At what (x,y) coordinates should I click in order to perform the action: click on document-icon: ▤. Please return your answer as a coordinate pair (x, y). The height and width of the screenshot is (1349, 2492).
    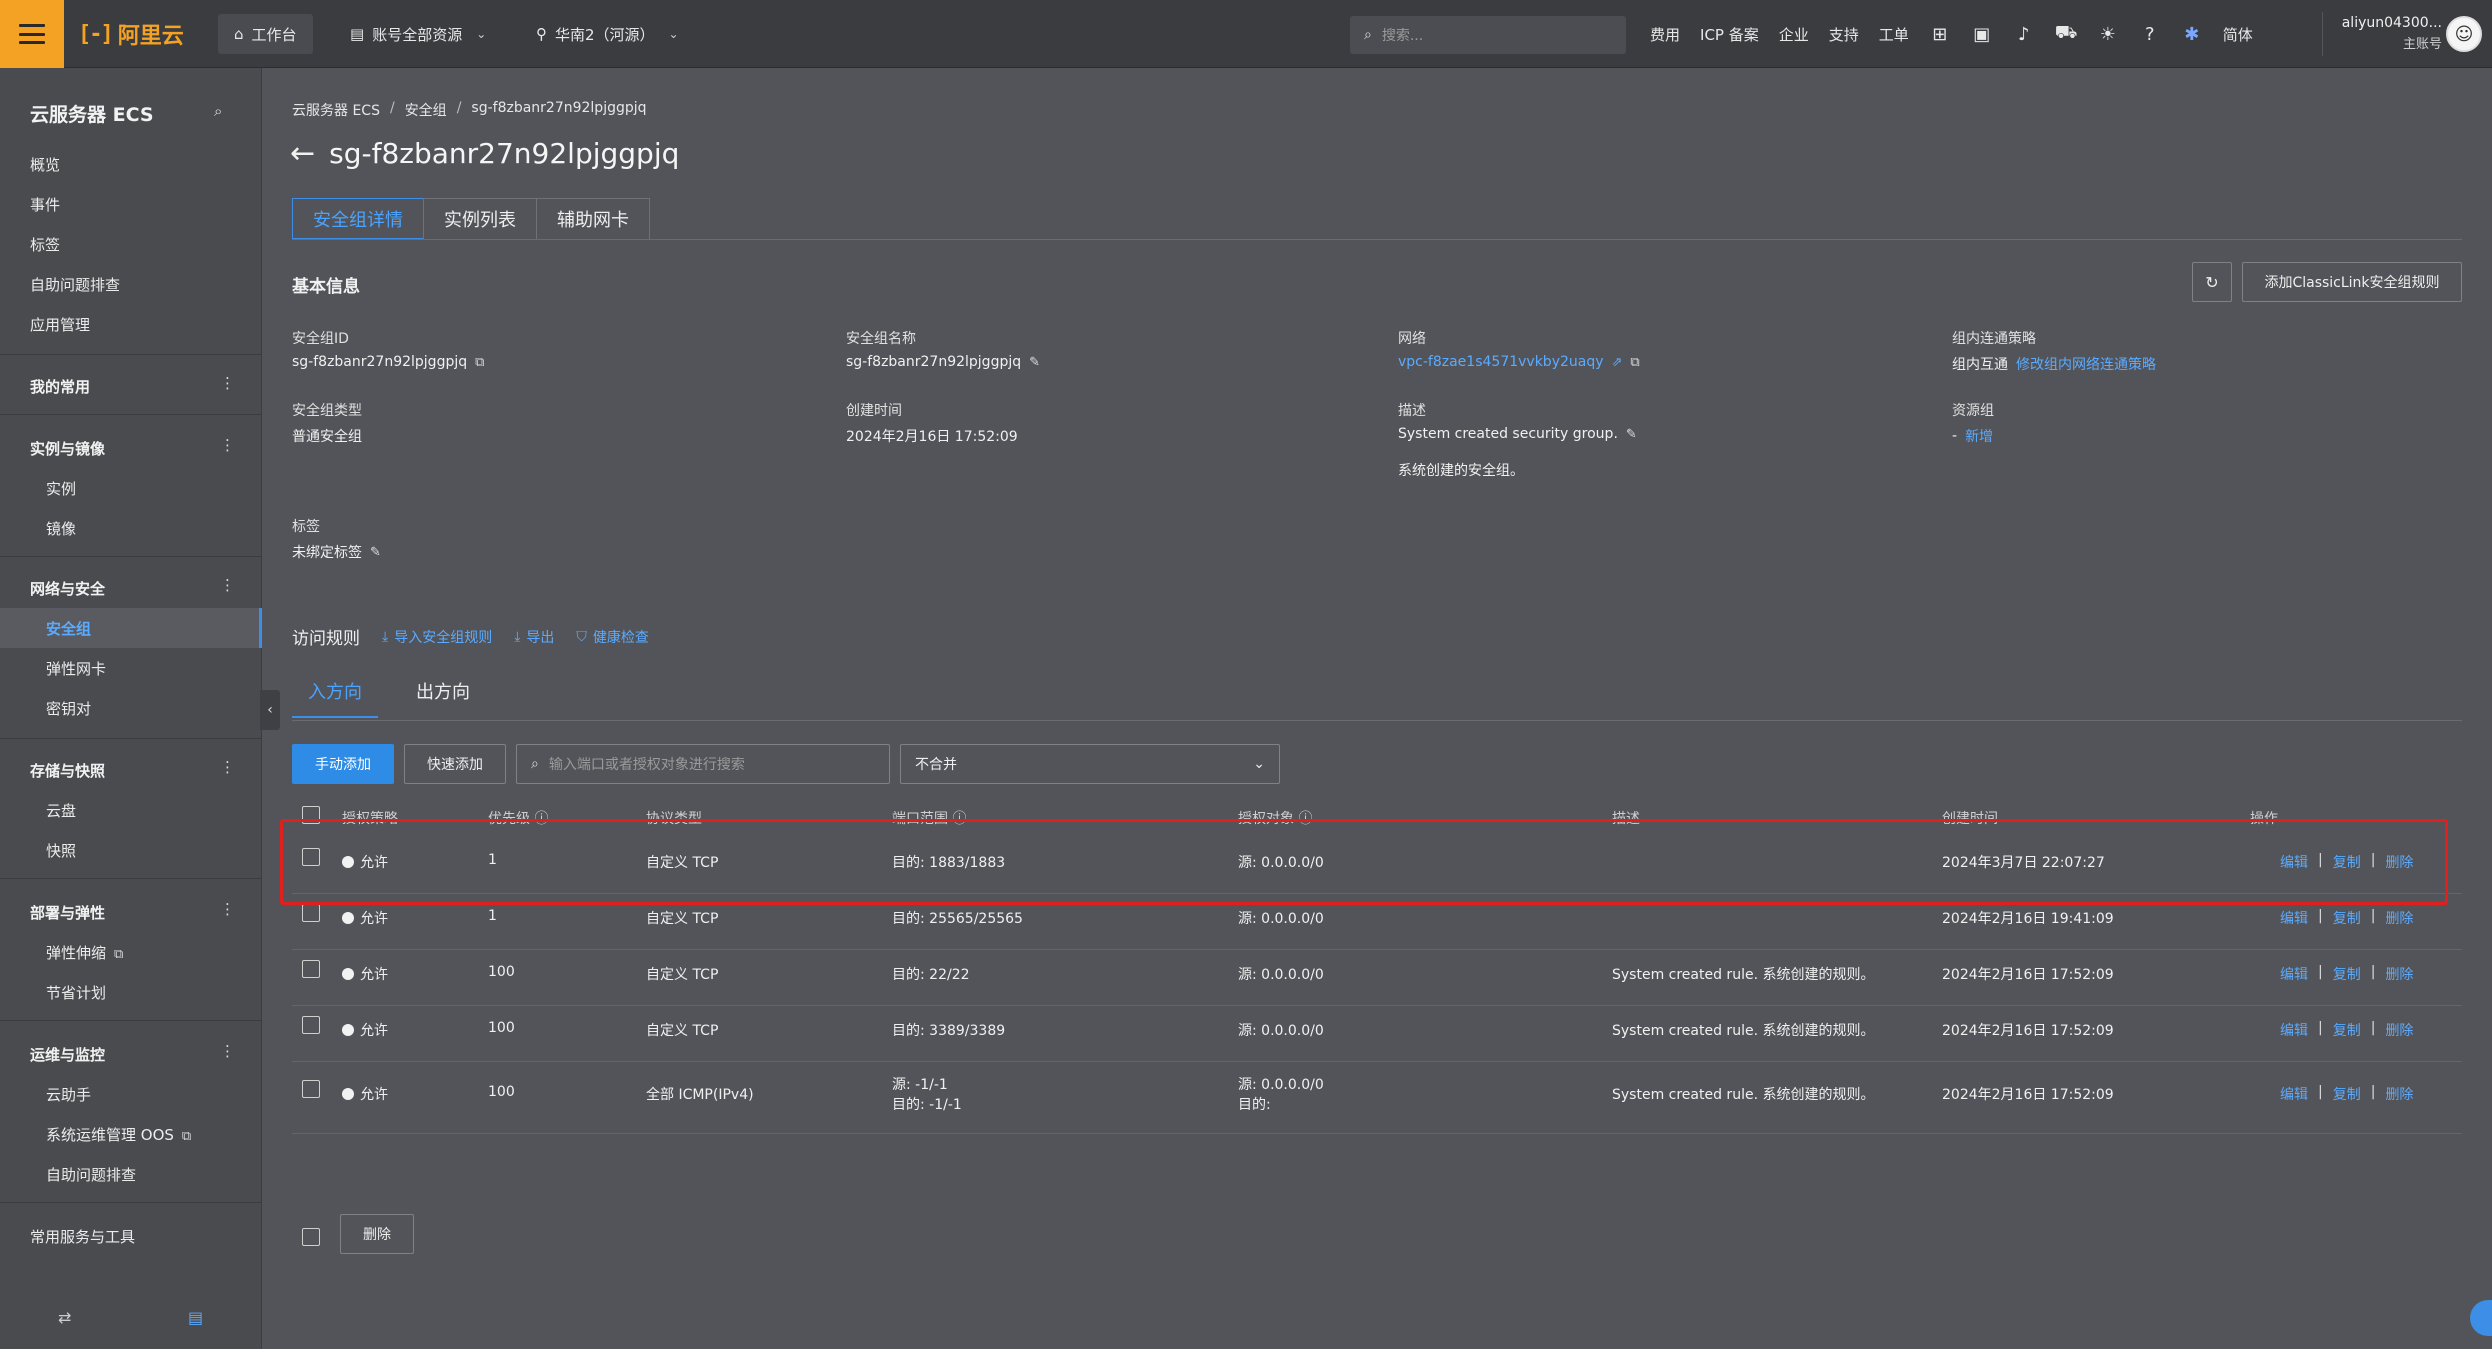
    Looking at the image, I should click on (195, 1317).